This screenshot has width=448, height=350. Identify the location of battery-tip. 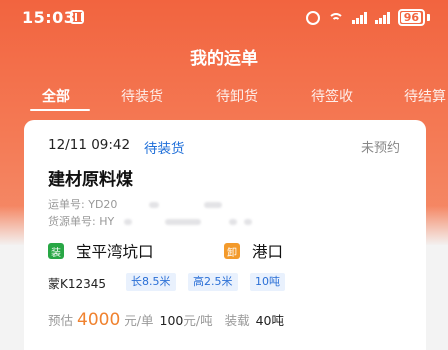
(428, 17).